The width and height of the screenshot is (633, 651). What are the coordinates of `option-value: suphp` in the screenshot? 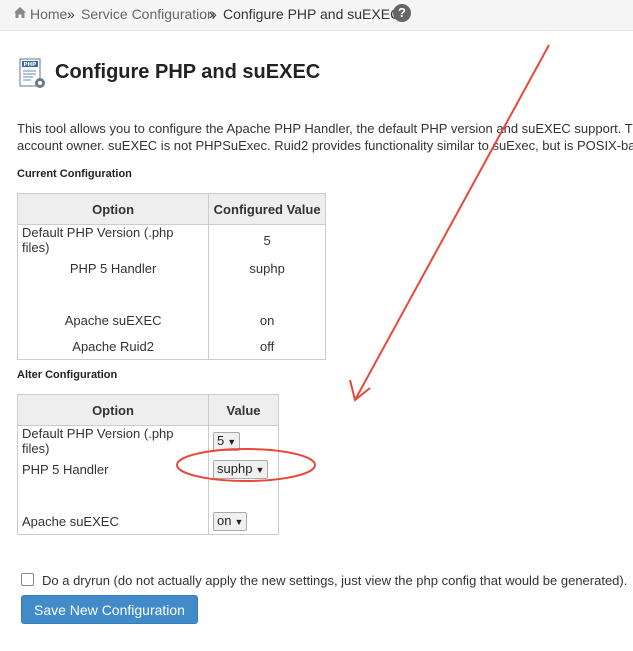 It's located at (267, 268).